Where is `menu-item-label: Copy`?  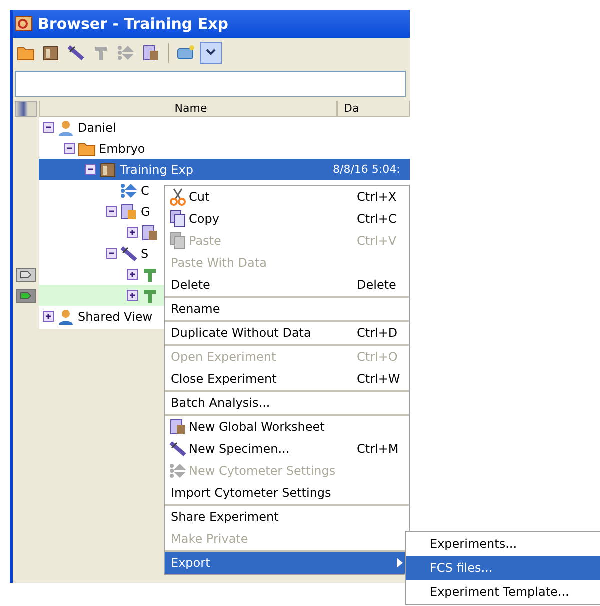
menu-item-label: Copy is located at coordinates (204, 219).